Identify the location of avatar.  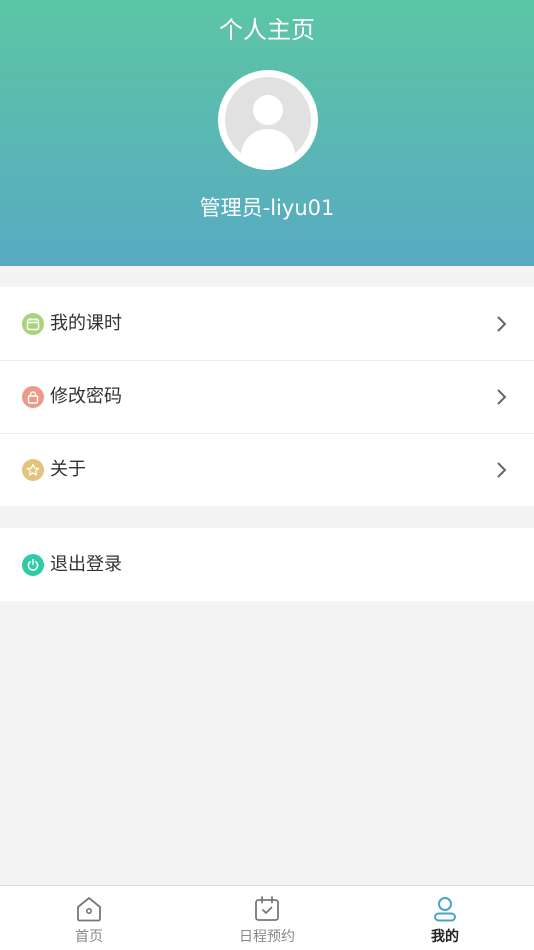
(268, 120).